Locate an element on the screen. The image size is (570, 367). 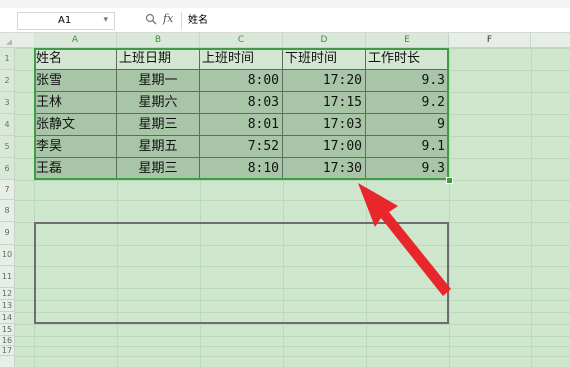
arrow-shape is located at coordinates (404, 239).